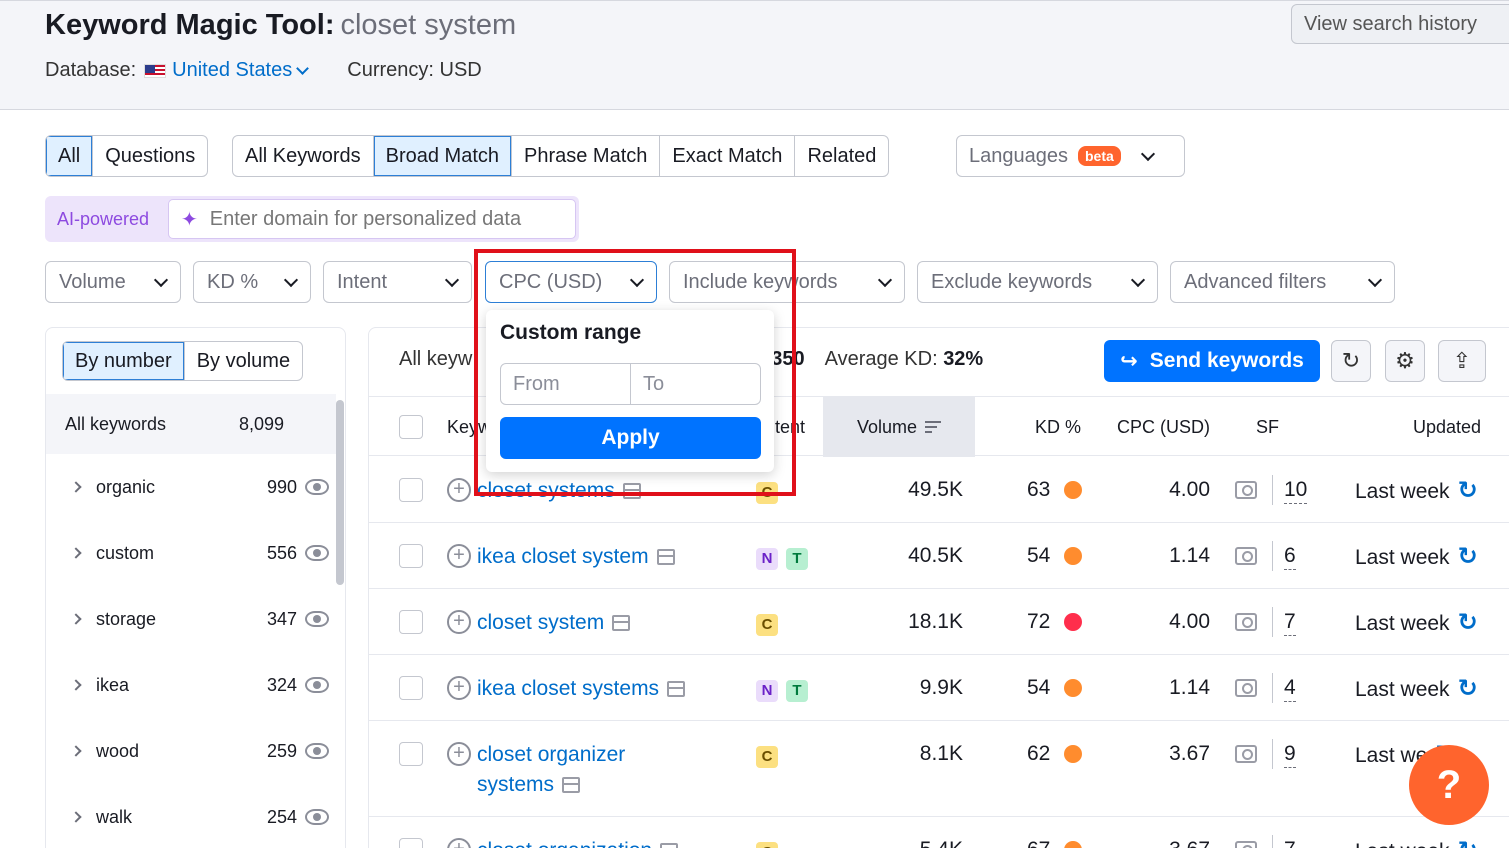 The height and width of the screenshot is (848, 1509). Describe the element at coordinates (252, 282) in the screenshot. I see `kd-filter: KD %` at that location.